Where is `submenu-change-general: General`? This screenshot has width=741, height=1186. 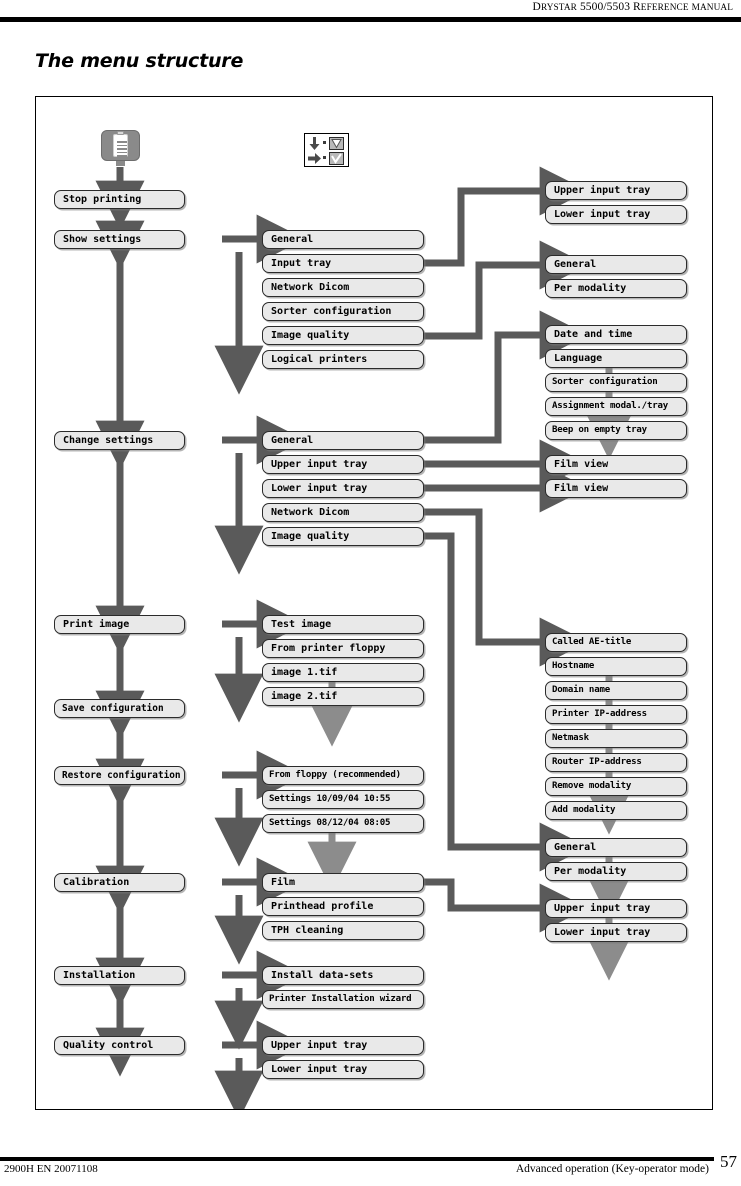 submenu-change-general: General is located at coordinates (343, 440).